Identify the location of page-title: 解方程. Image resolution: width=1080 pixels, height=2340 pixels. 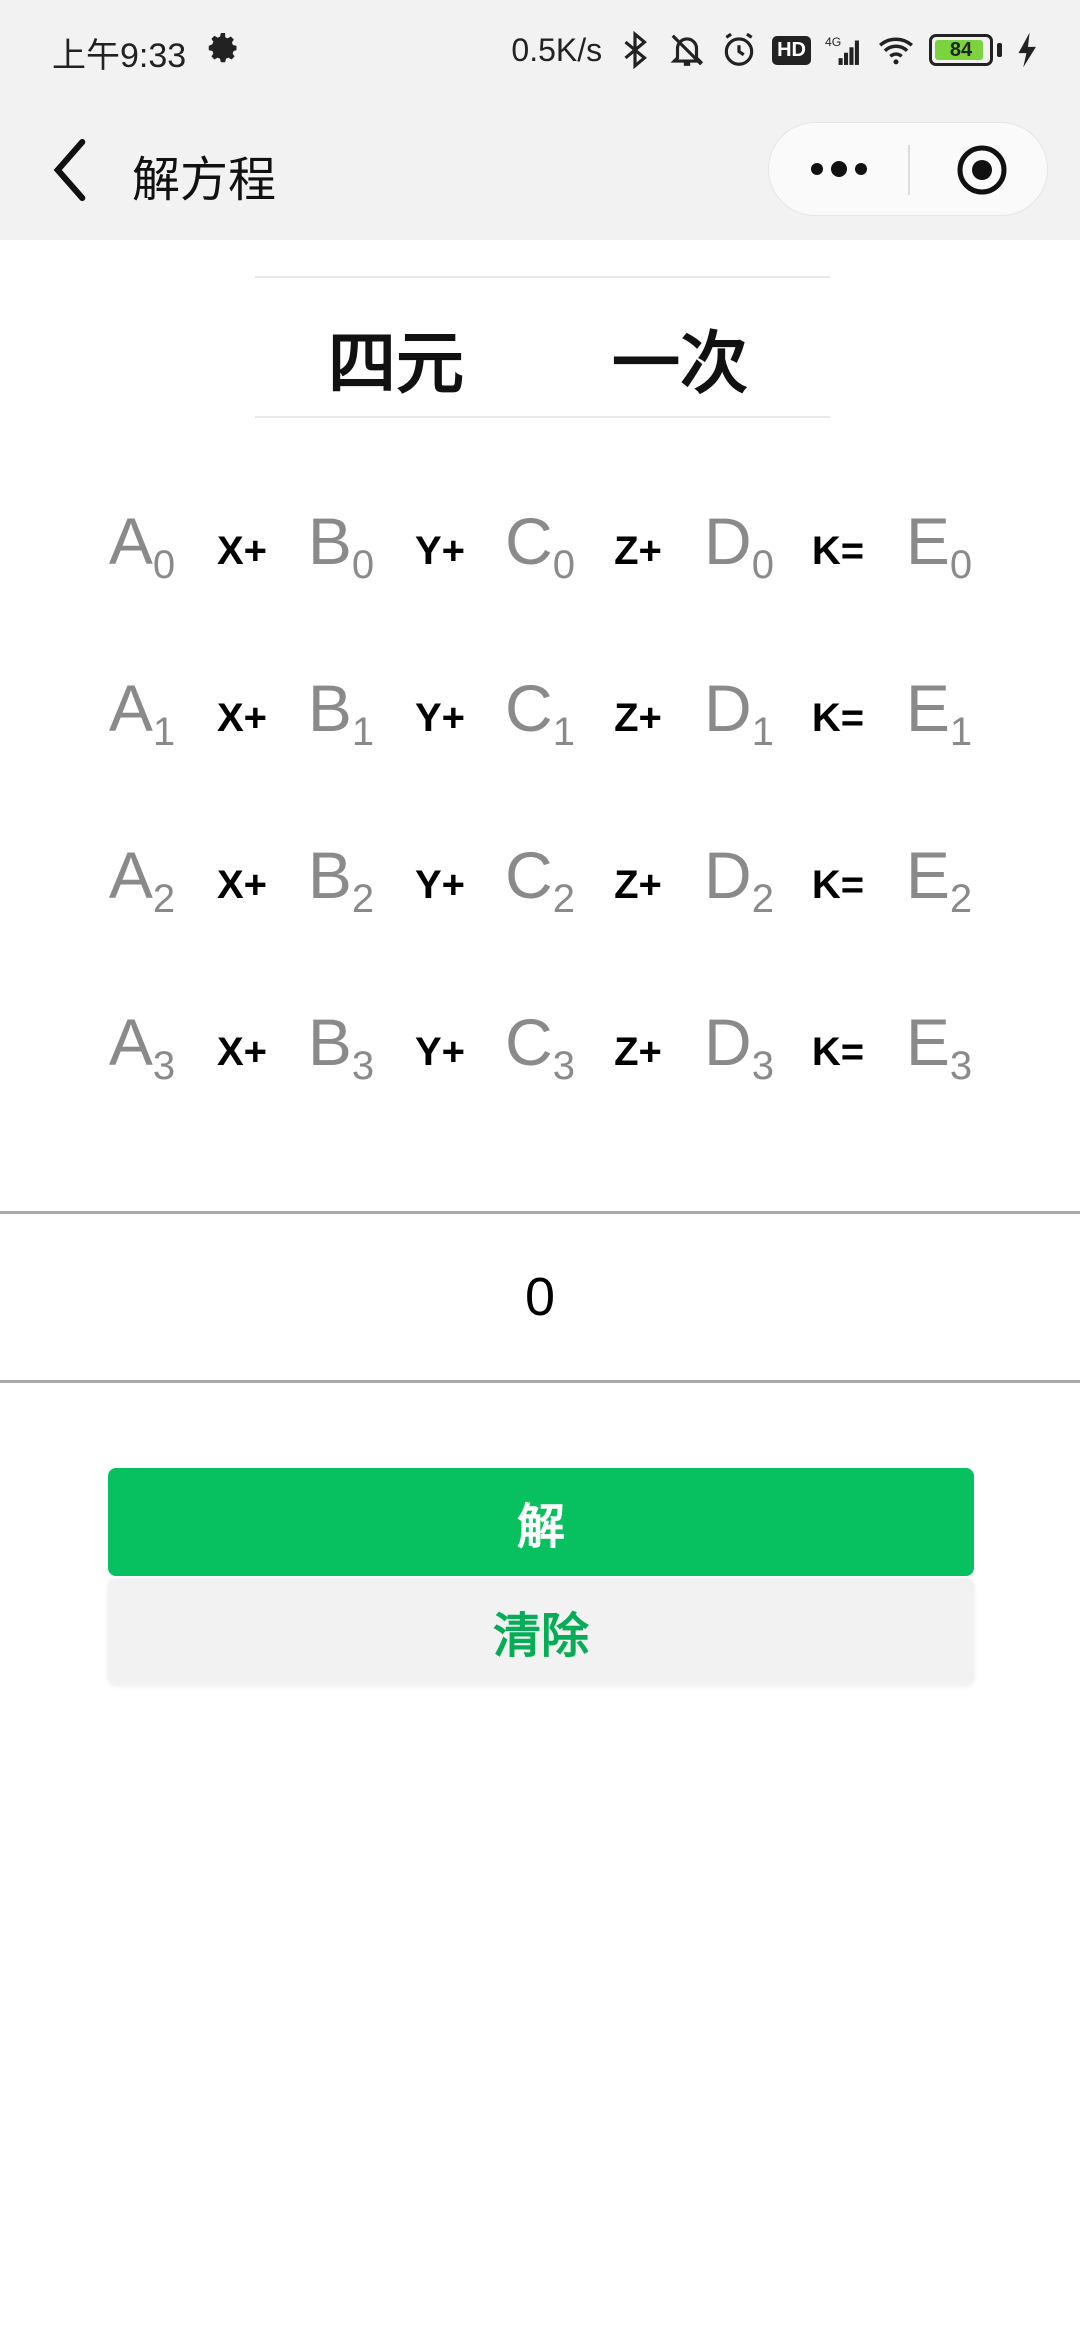
(204, 180).